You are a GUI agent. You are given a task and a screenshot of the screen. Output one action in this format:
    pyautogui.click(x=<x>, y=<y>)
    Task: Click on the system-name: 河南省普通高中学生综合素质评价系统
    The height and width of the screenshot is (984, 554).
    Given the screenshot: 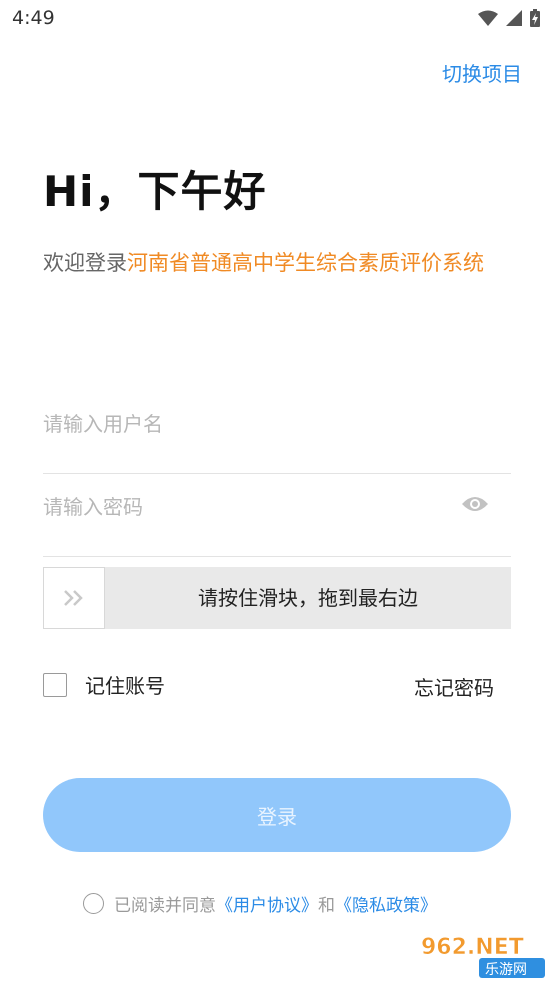 What is the action you would take?
    pyautogui.click(x=305, y=263)
    